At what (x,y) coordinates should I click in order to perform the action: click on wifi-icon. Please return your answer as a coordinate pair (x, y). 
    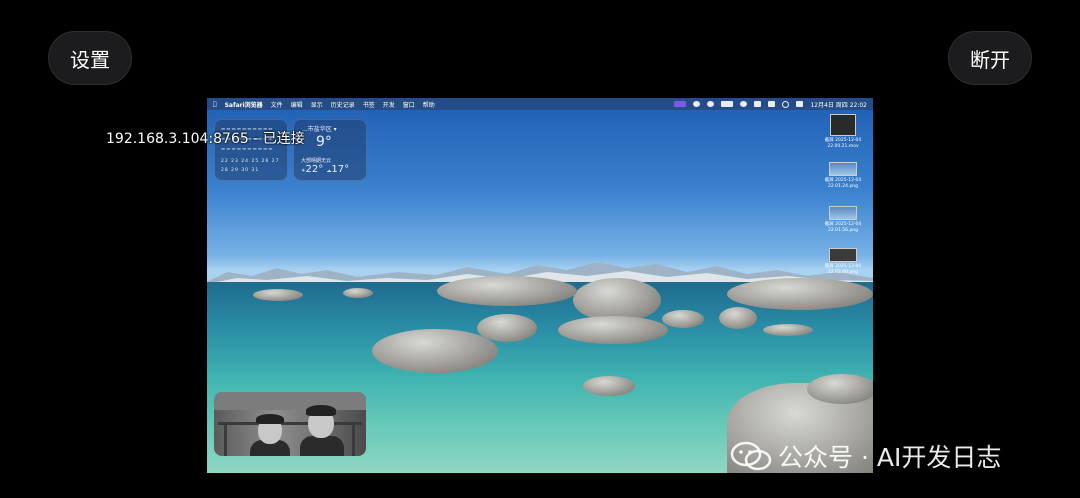
    Looking at the image, I should click on (772, 104).